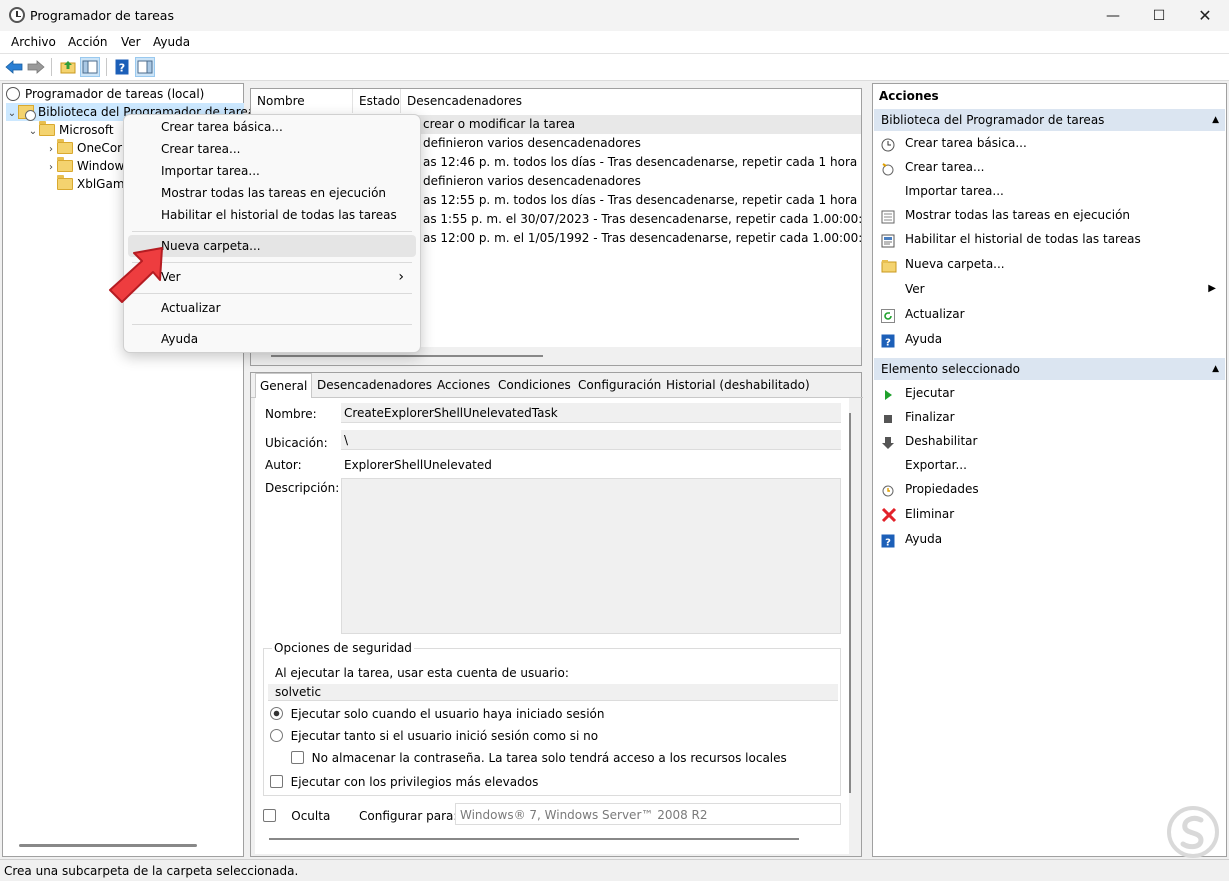  Describe the element at coordinates (33, 42) in the screenshot. I see `menu-archivo: Archivo` at that location.